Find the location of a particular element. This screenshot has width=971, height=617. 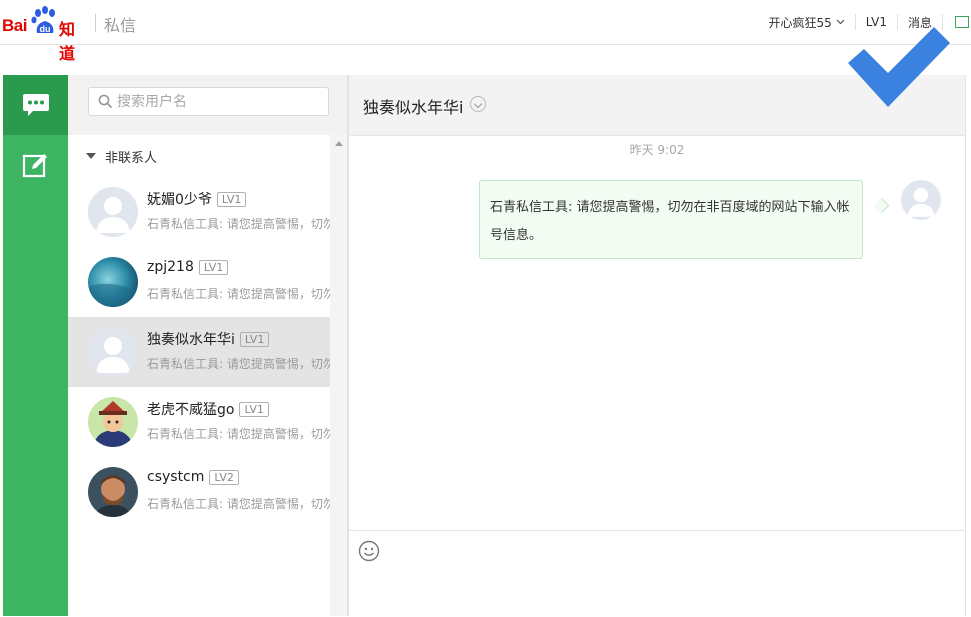

group-header-non-contacts: 非联系人 is located at coordinates (199, 156).